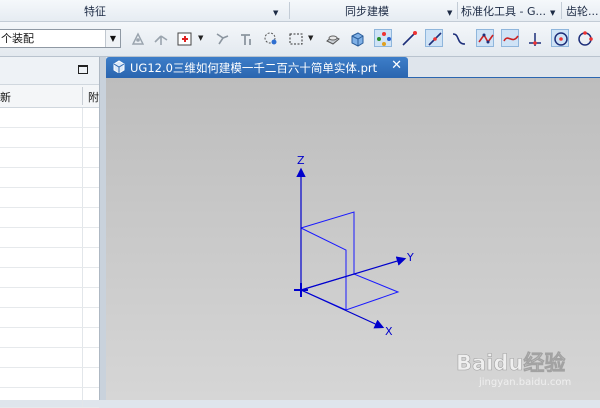 The height and width of the screenshot is (408, 600). What do you see at coordinates (5, 97) in the screenshot?
I see `column-new: 新` at bounding box center [5, 97].